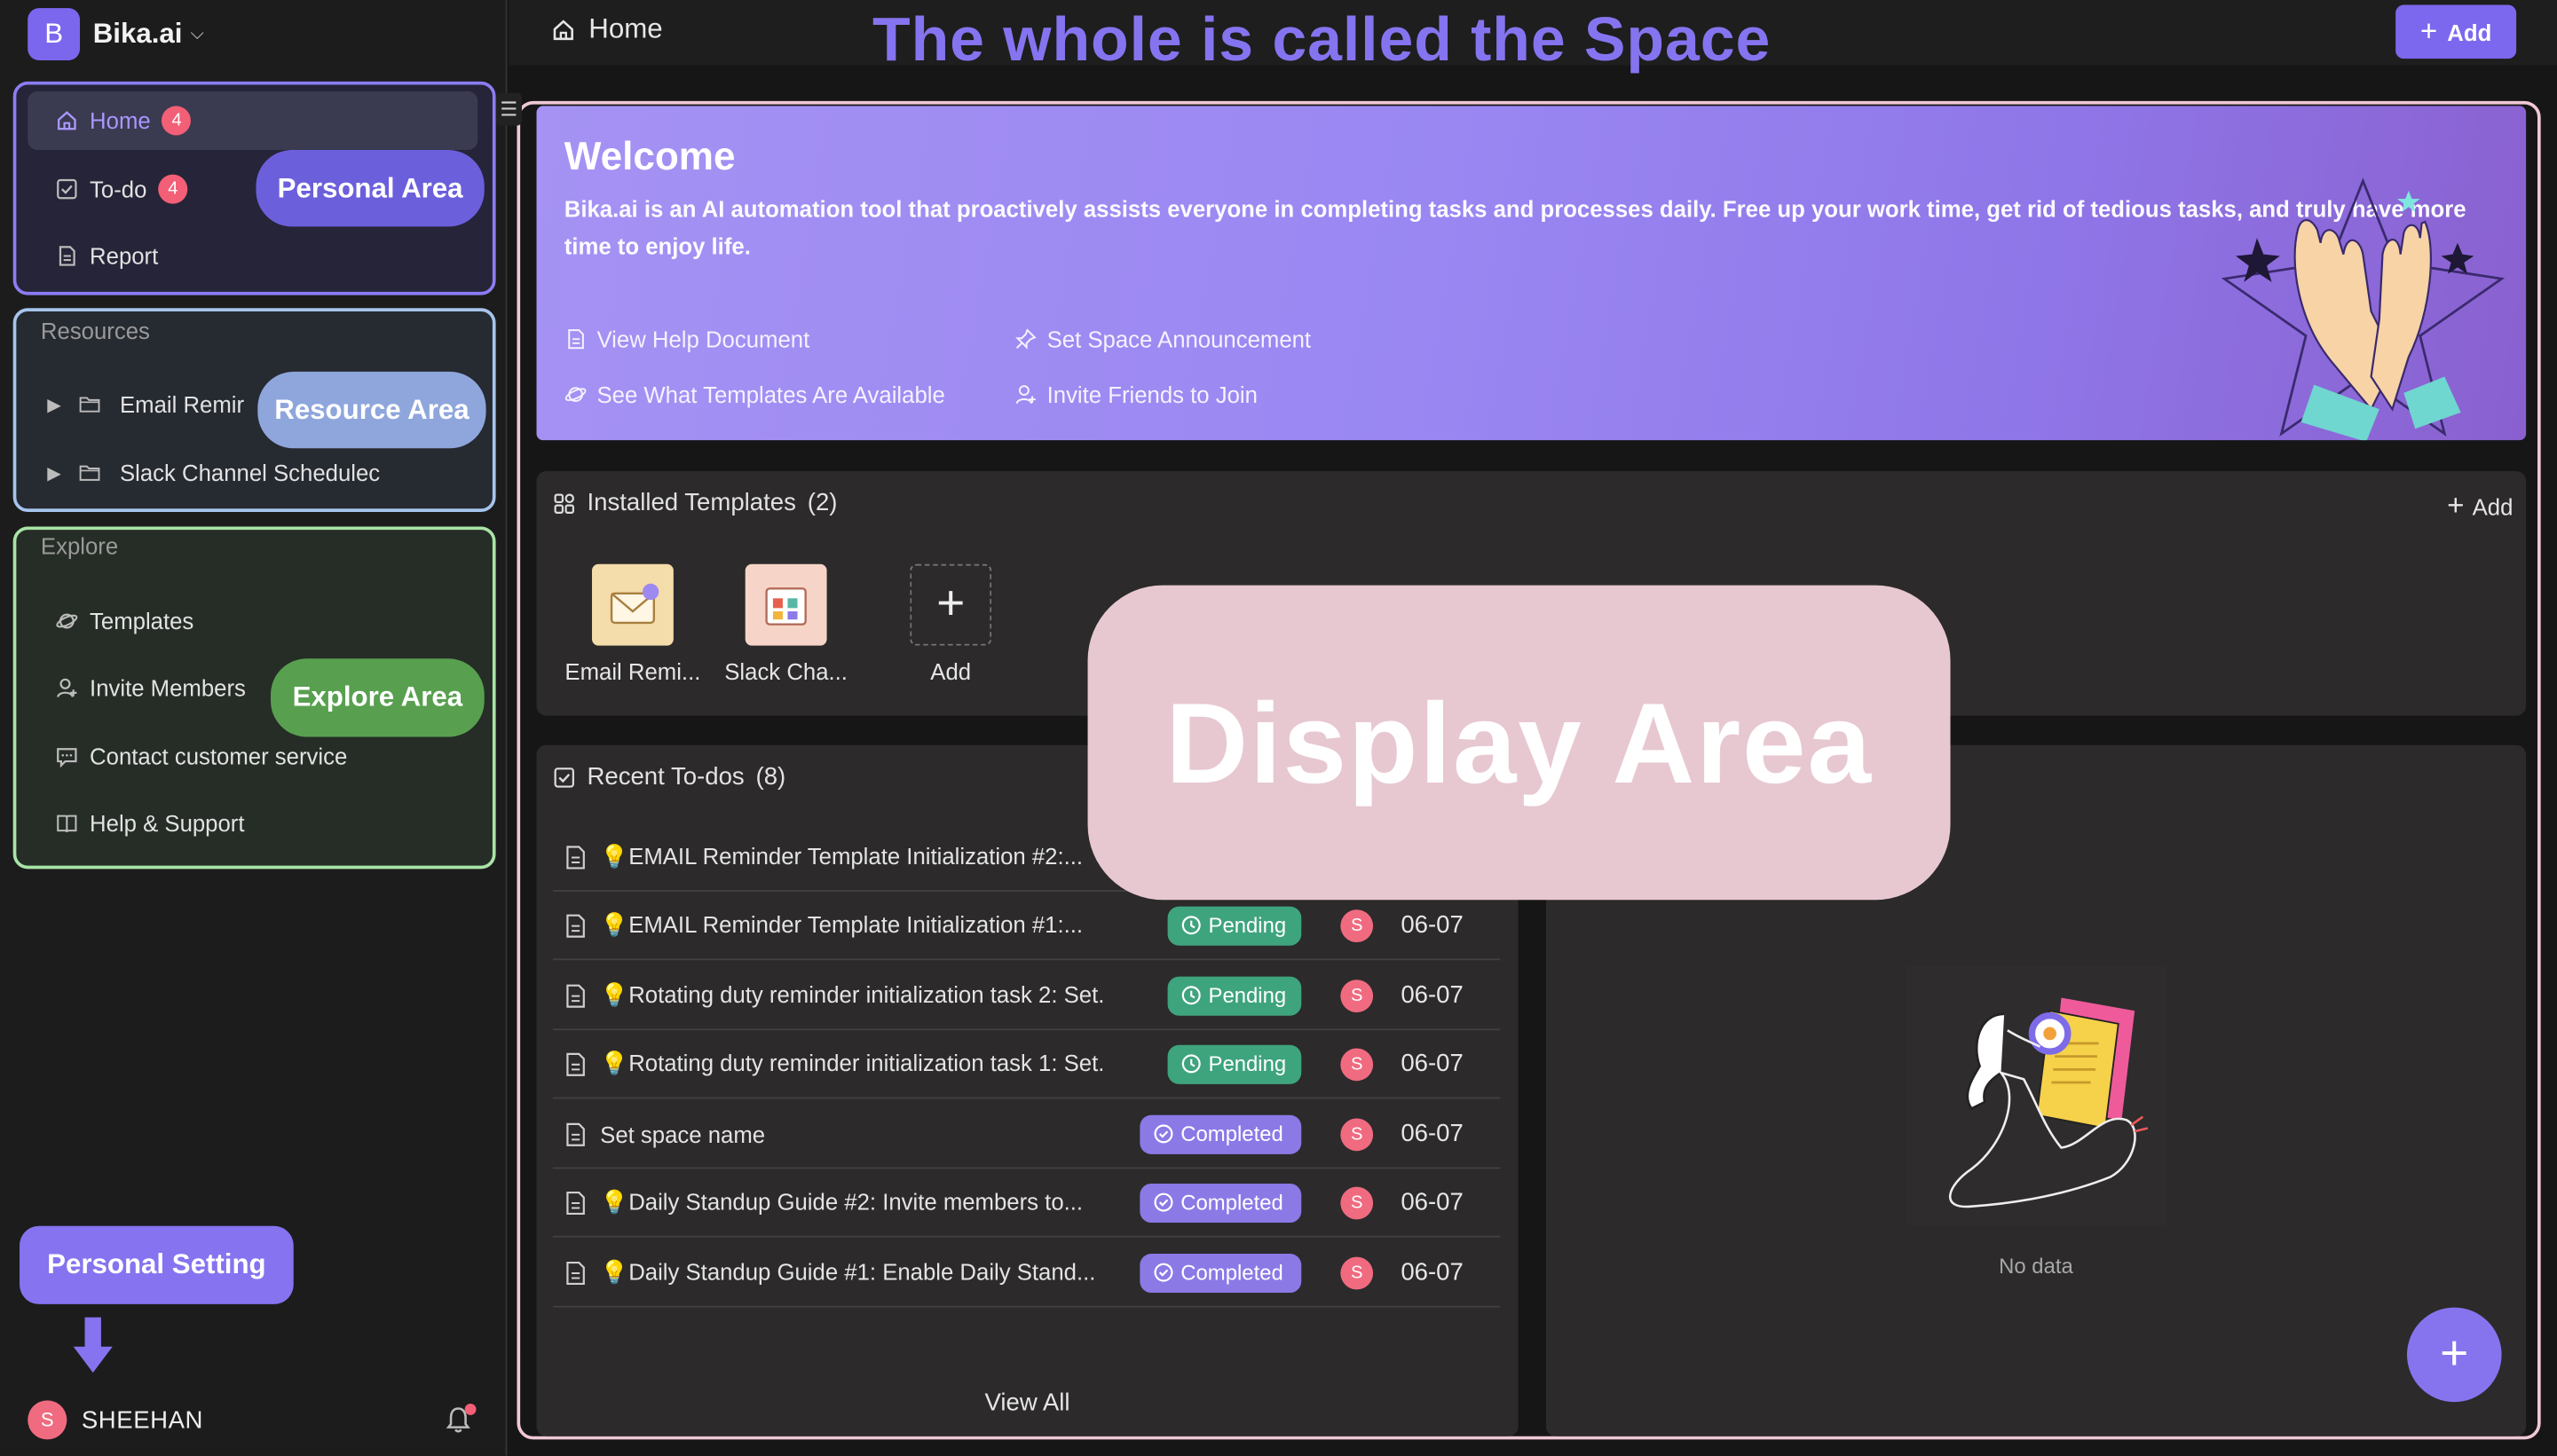 The height and width of the screenshot is (1456, 2557). I want to click on page-title: Home, so click(626, 28).